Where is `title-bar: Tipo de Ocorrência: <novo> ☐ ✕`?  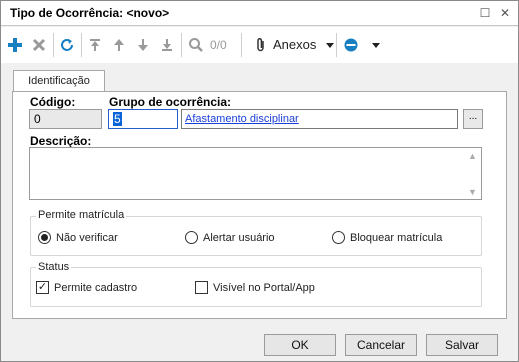 title-bar: Tipo de Ocorrência: <novo> ☐ ✕ is located at coordinates (259, 13).